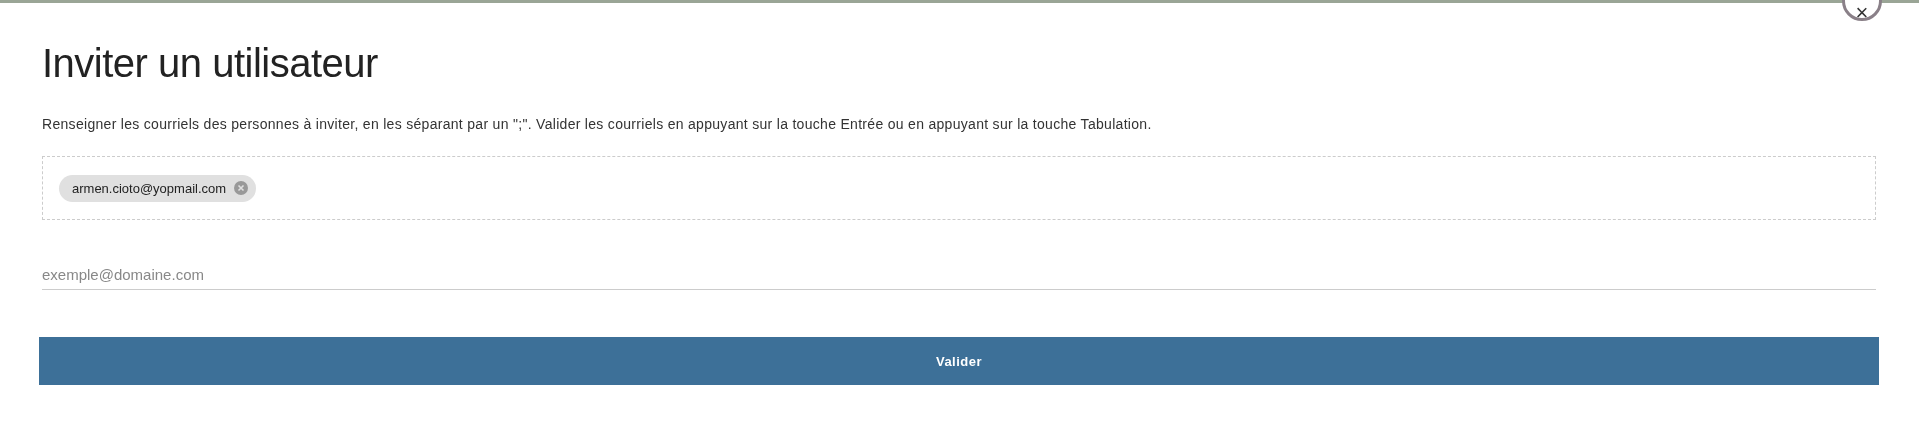 The width and height of the screenshot is (1919, 433). What do you see at coordinates (959, 361) in the screenshot?
I see `submit-button: Valider` at bounding box center [959, 361].